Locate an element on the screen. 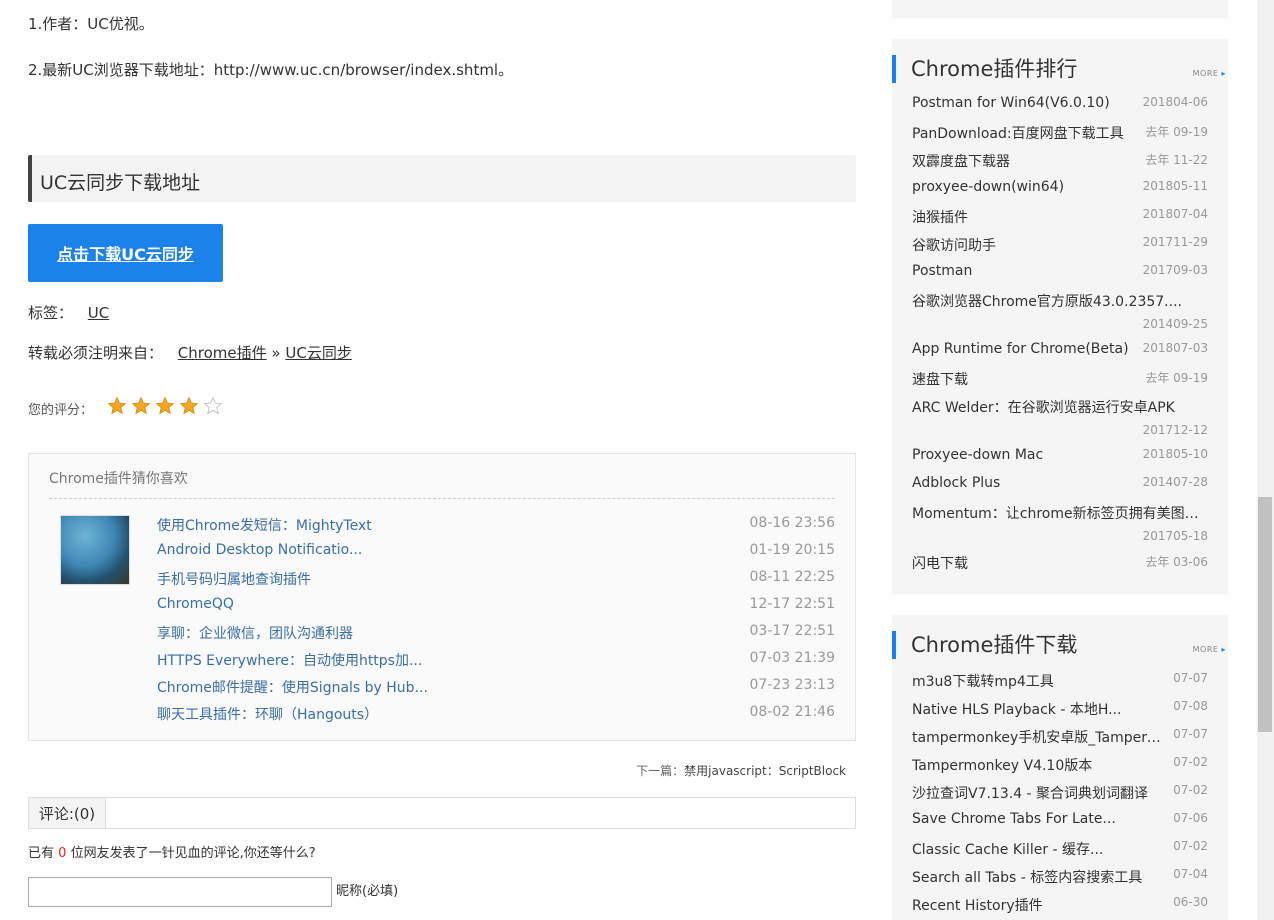  ranking-item-title: 速盘下载 is located at coordinates (940, 379).